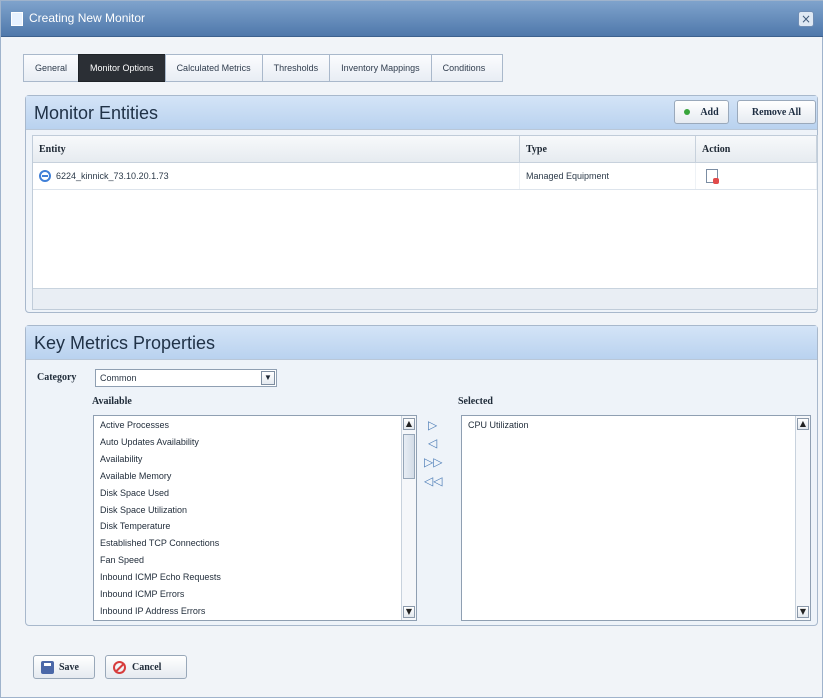 The width and height of the screenshot is (823, 698). I want to click on save-label: Save, so click(69, 667).